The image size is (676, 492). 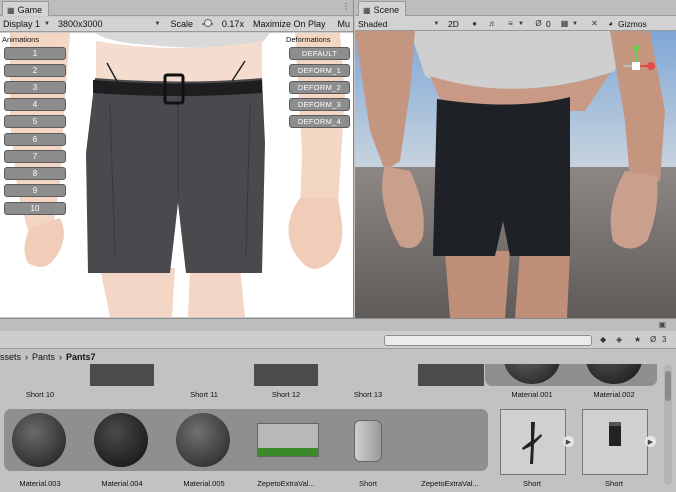 I want to click on game-controller-icon: ▦, so click(x=11, y=10).